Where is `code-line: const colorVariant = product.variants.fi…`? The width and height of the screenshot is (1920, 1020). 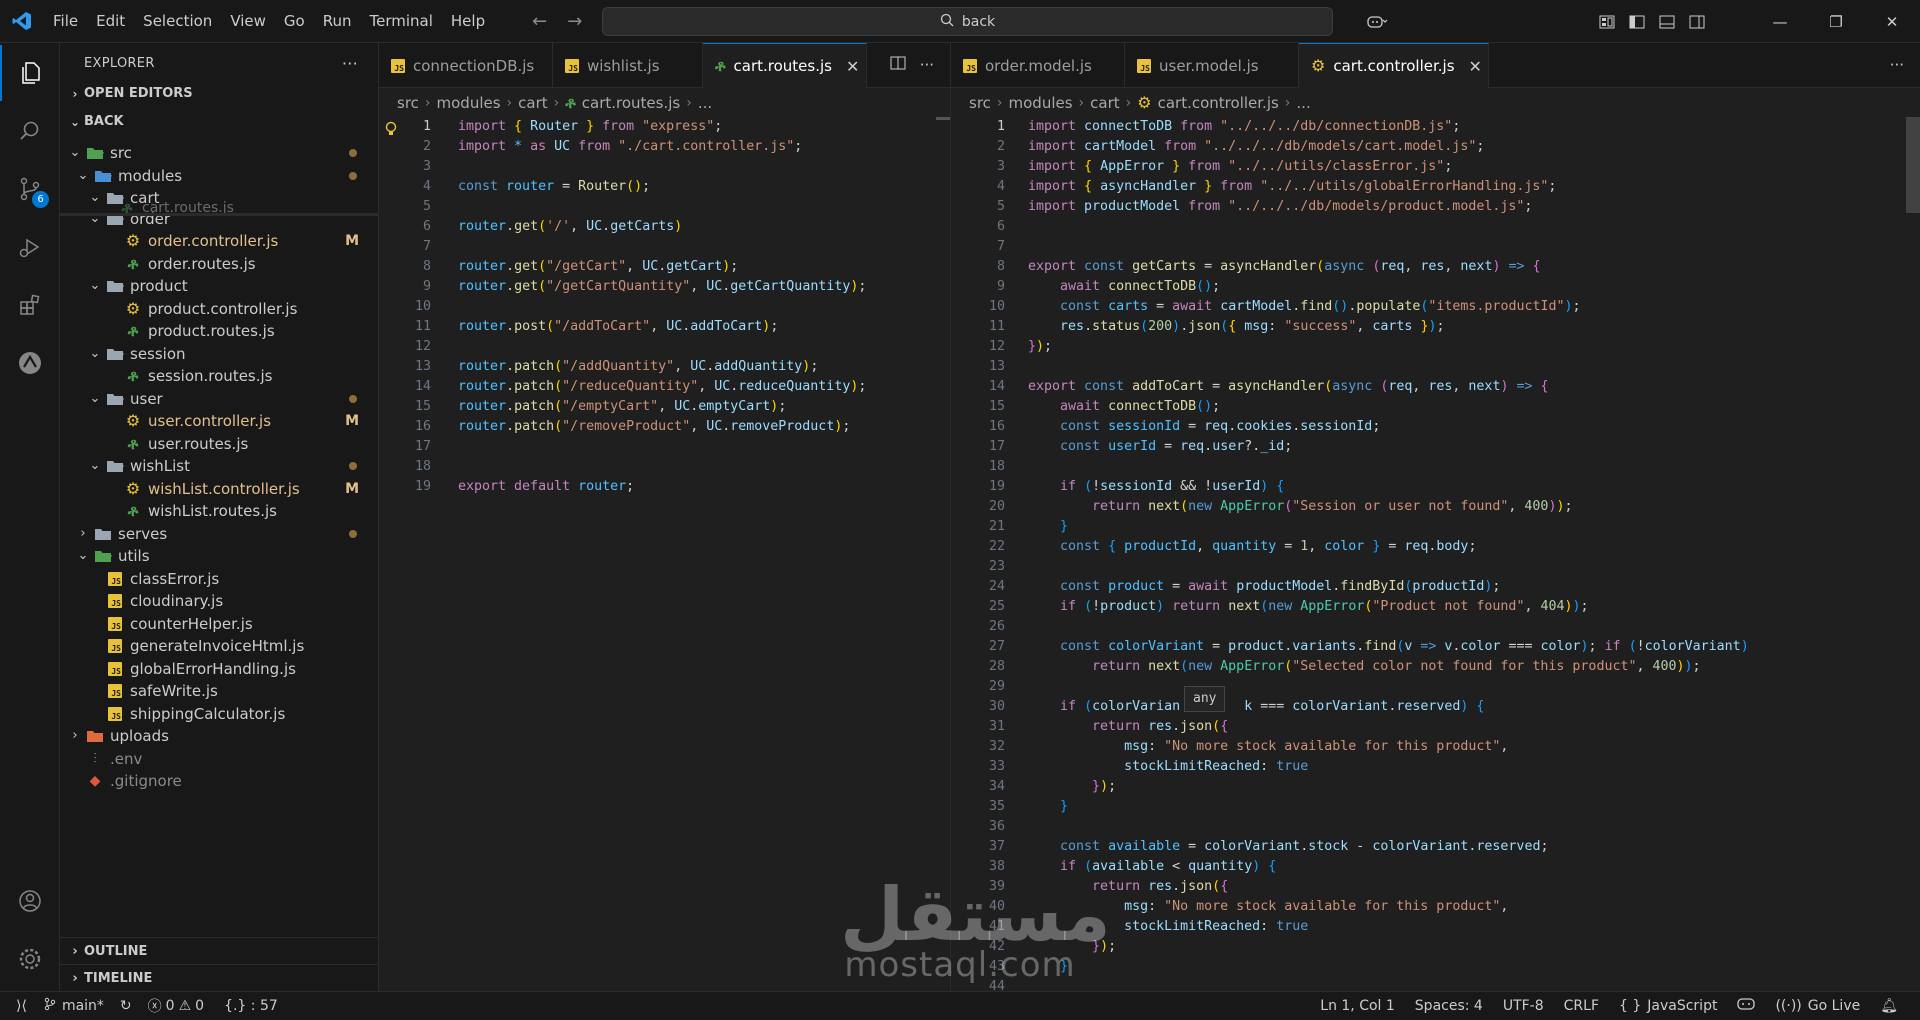 code-line: const colorVariant = product.variants.fi… is located at coordinates (1404, 646).